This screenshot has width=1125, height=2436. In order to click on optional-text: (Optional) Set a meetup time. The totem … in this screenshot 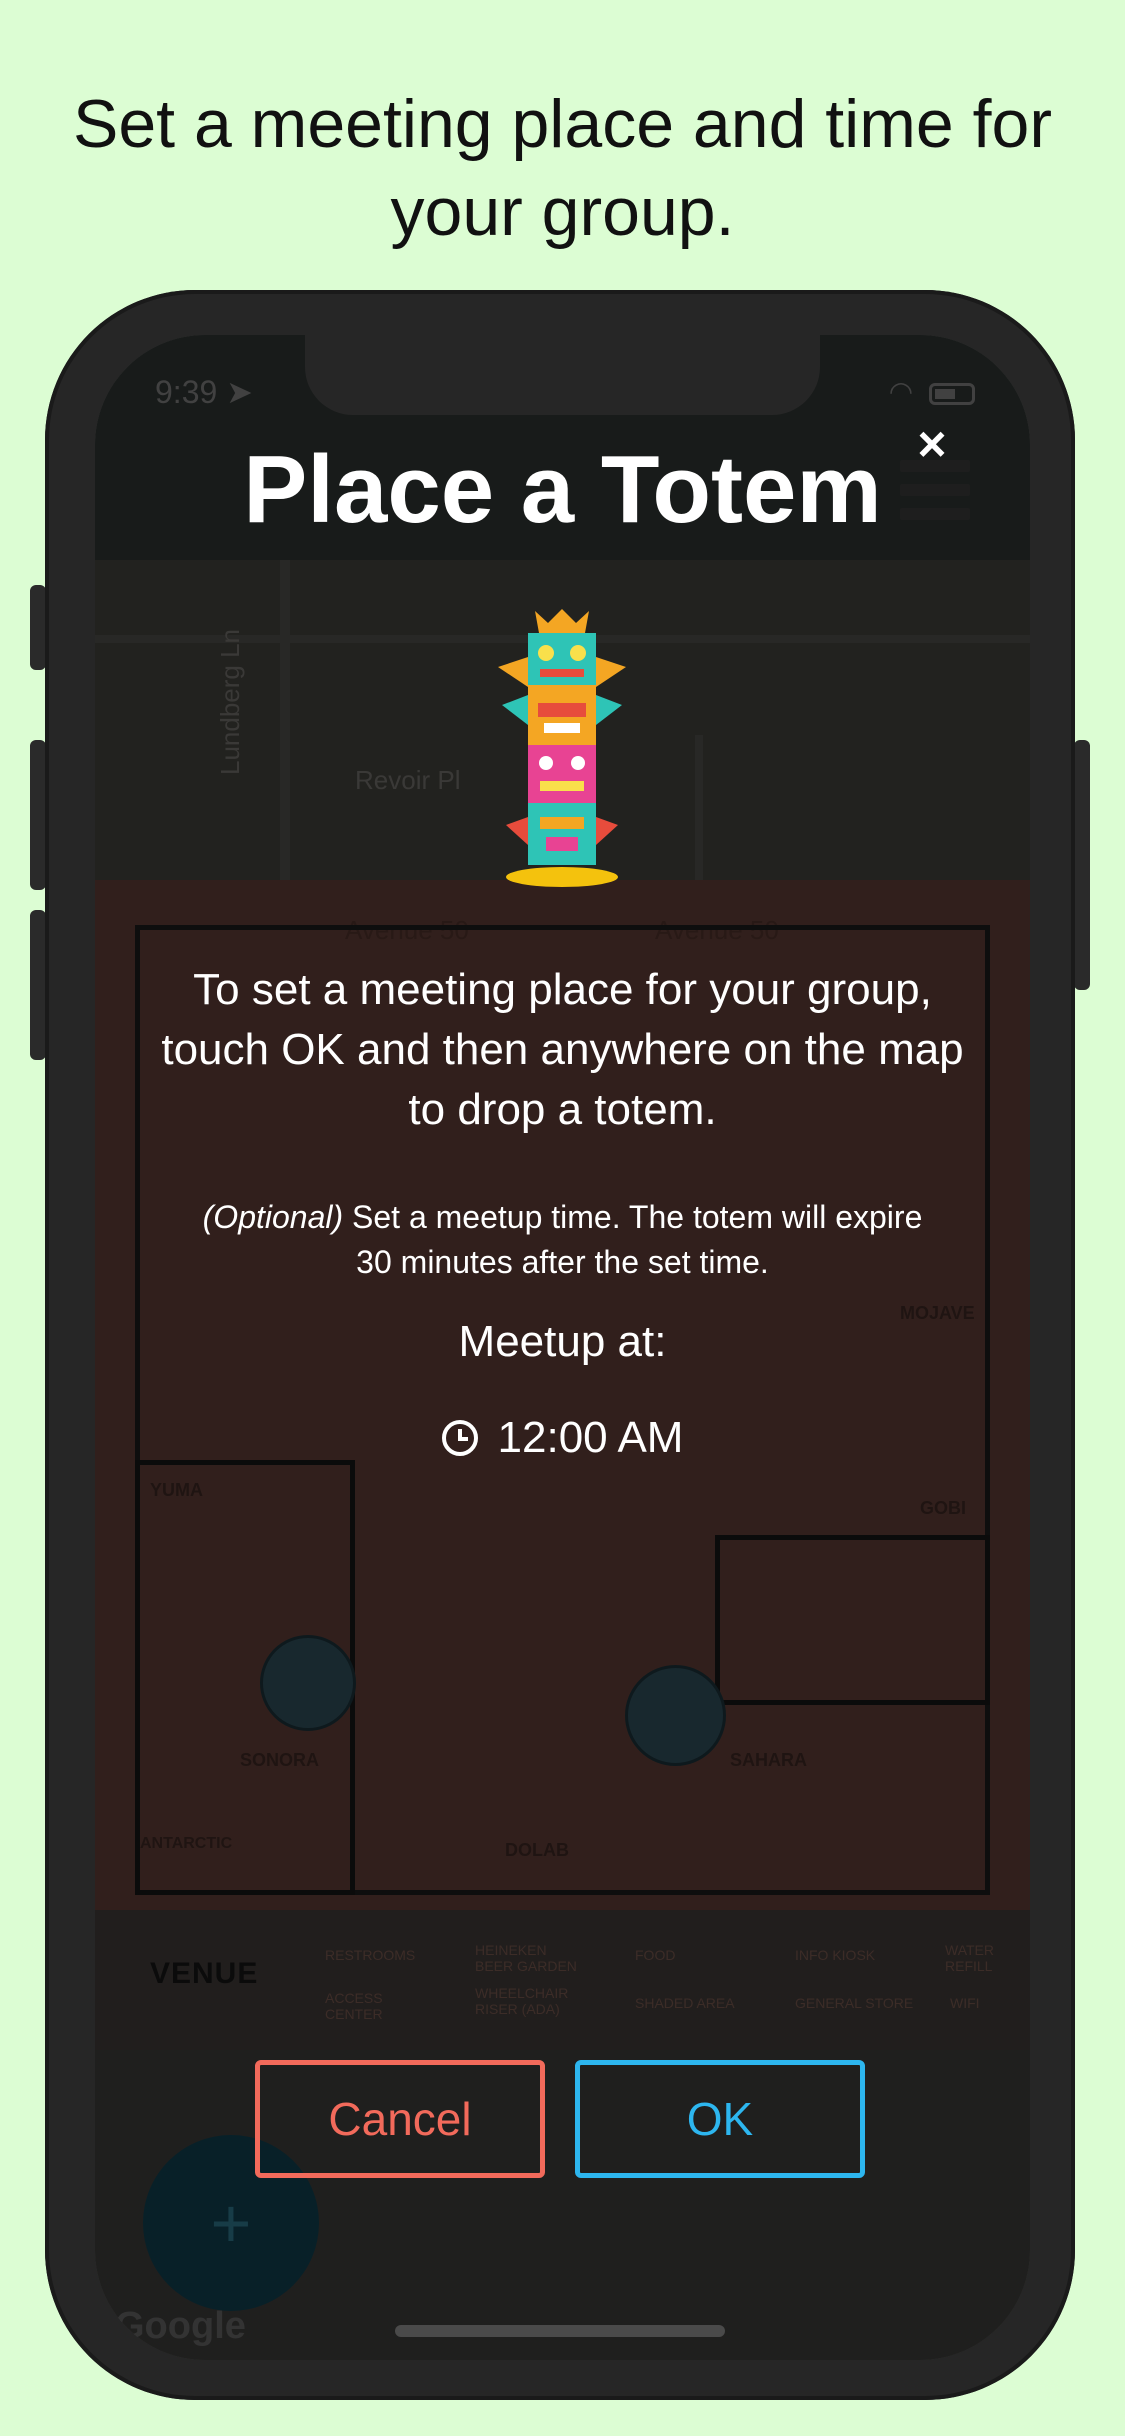, I will do `click(562, 1240)`.